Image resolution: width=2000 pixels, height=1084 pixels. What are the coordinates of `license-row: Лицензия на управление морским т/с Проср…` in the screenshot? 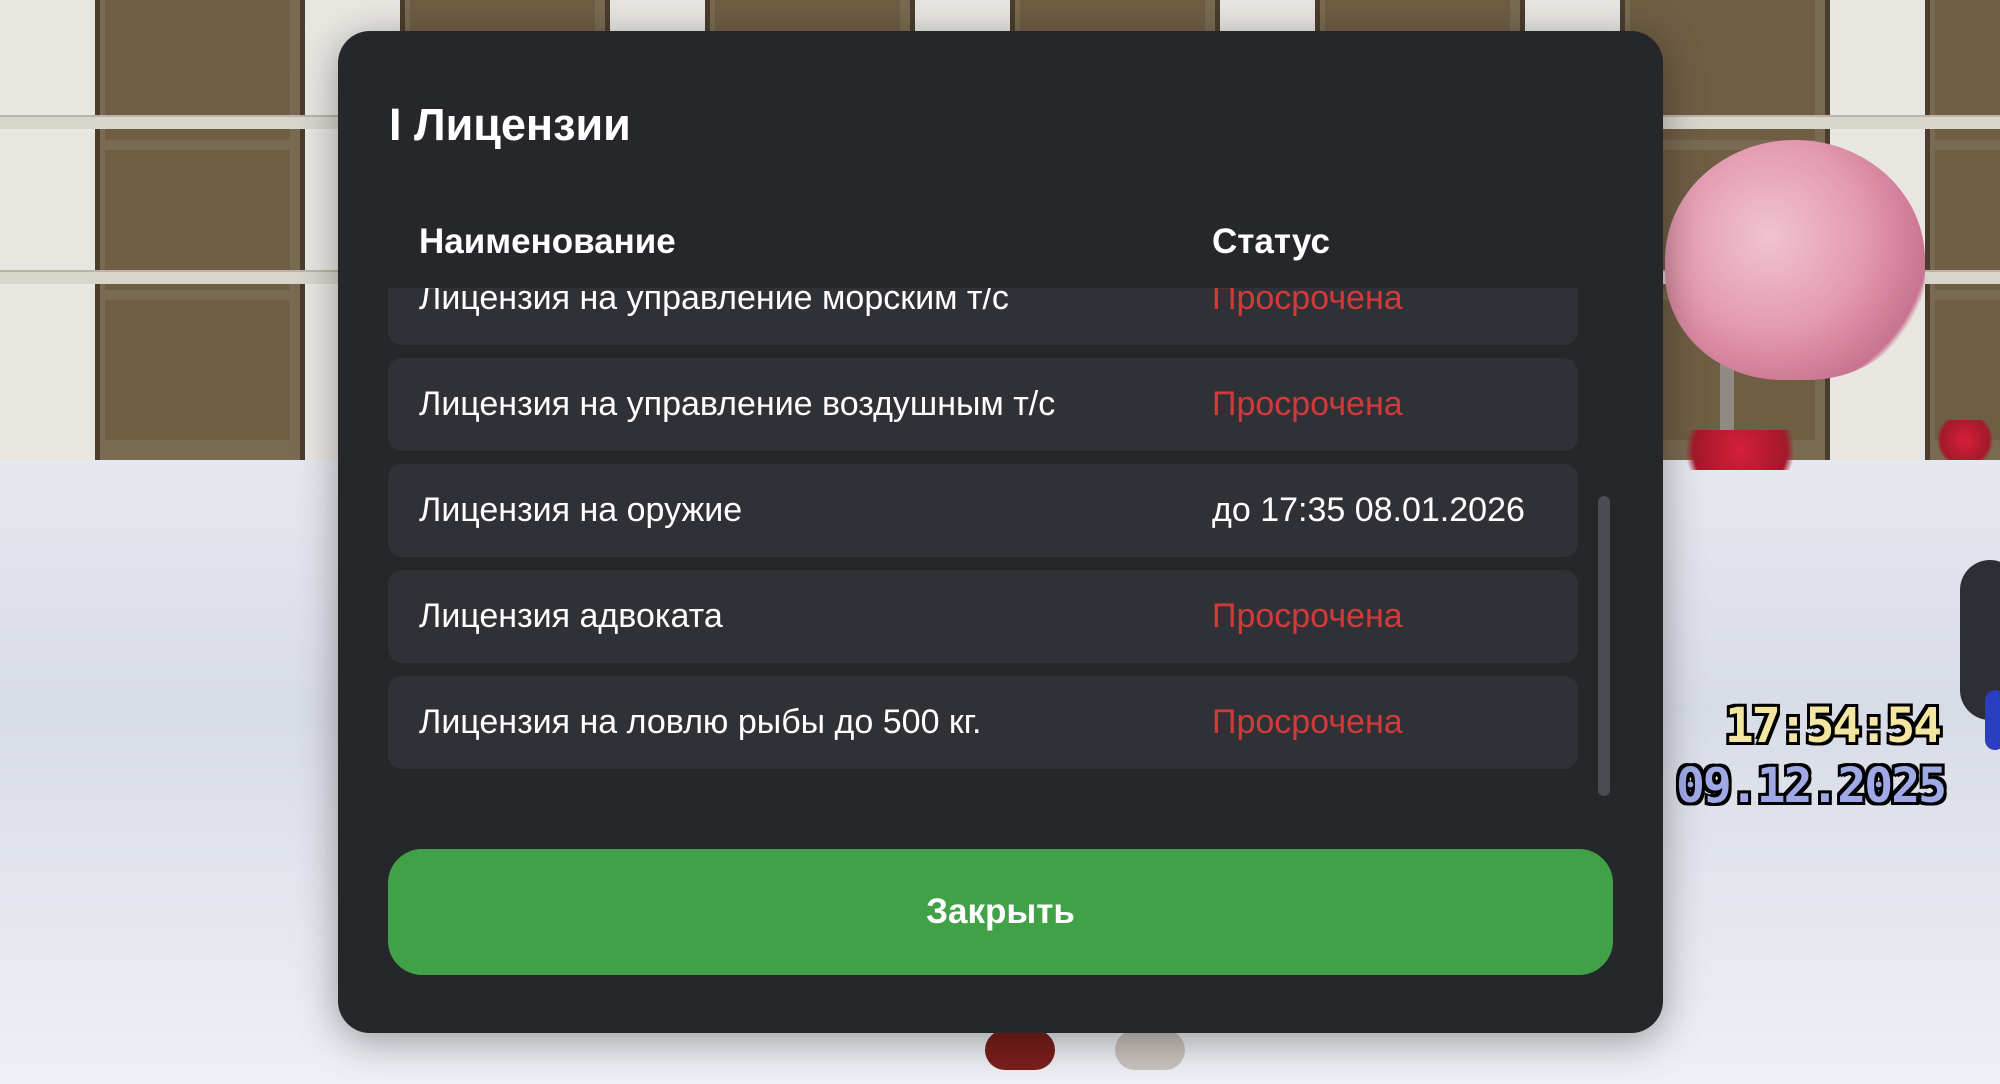 It's located at (983, 316).